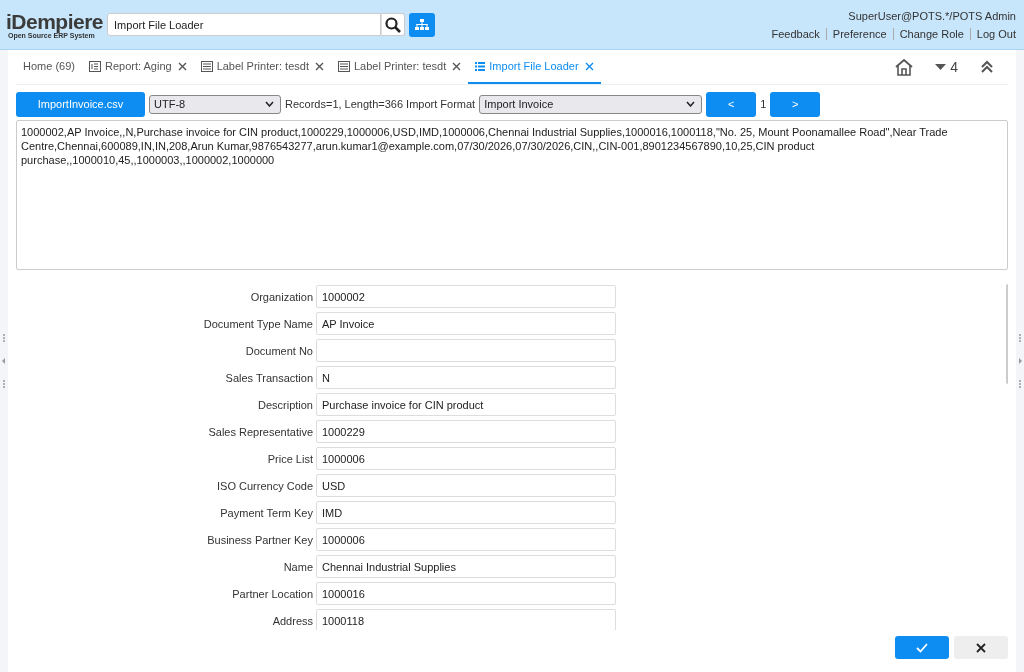 This screenshot has width=1024, height=672. I want to click on caret-icon, so click(941, 67).